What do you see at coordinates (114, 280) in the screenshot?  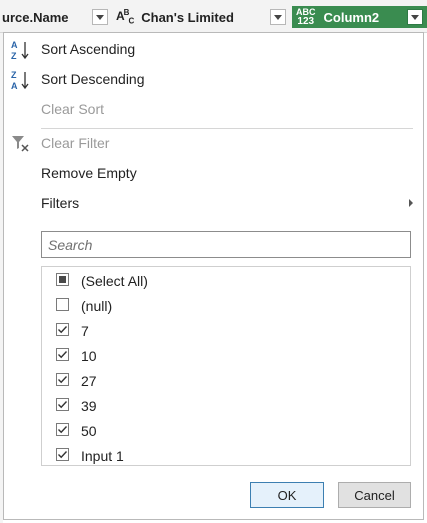 I see `list-item-label: (Select All)` at bounding box center [114, 280].